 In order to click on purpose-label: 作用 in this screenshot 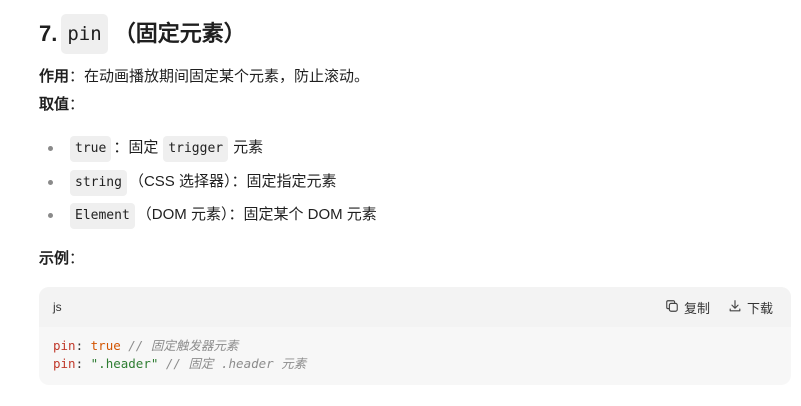, I will do `click(54, 76)`.